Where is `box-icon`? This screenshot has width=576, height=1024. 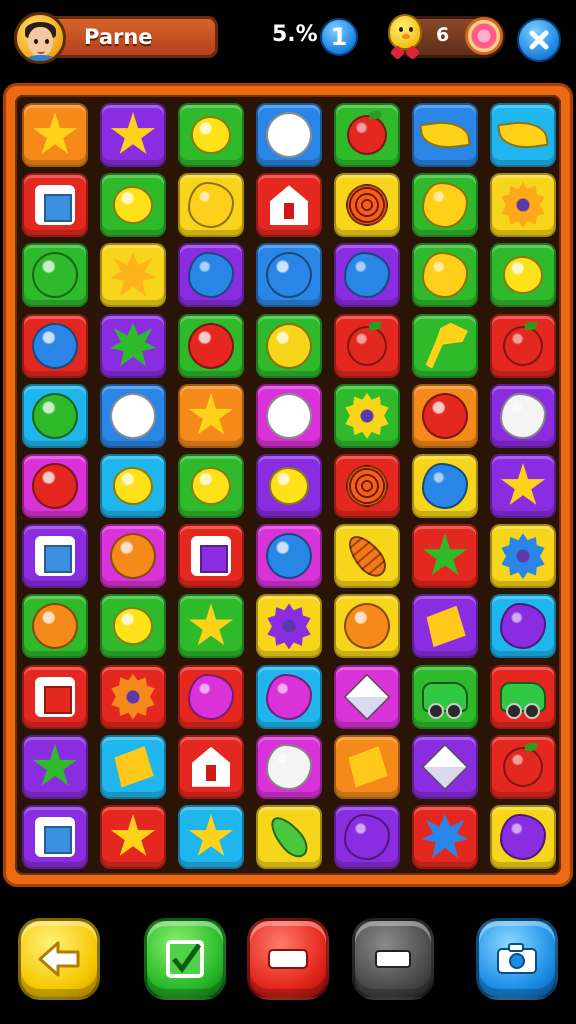
box-icon is located at coordinates (55, 837).